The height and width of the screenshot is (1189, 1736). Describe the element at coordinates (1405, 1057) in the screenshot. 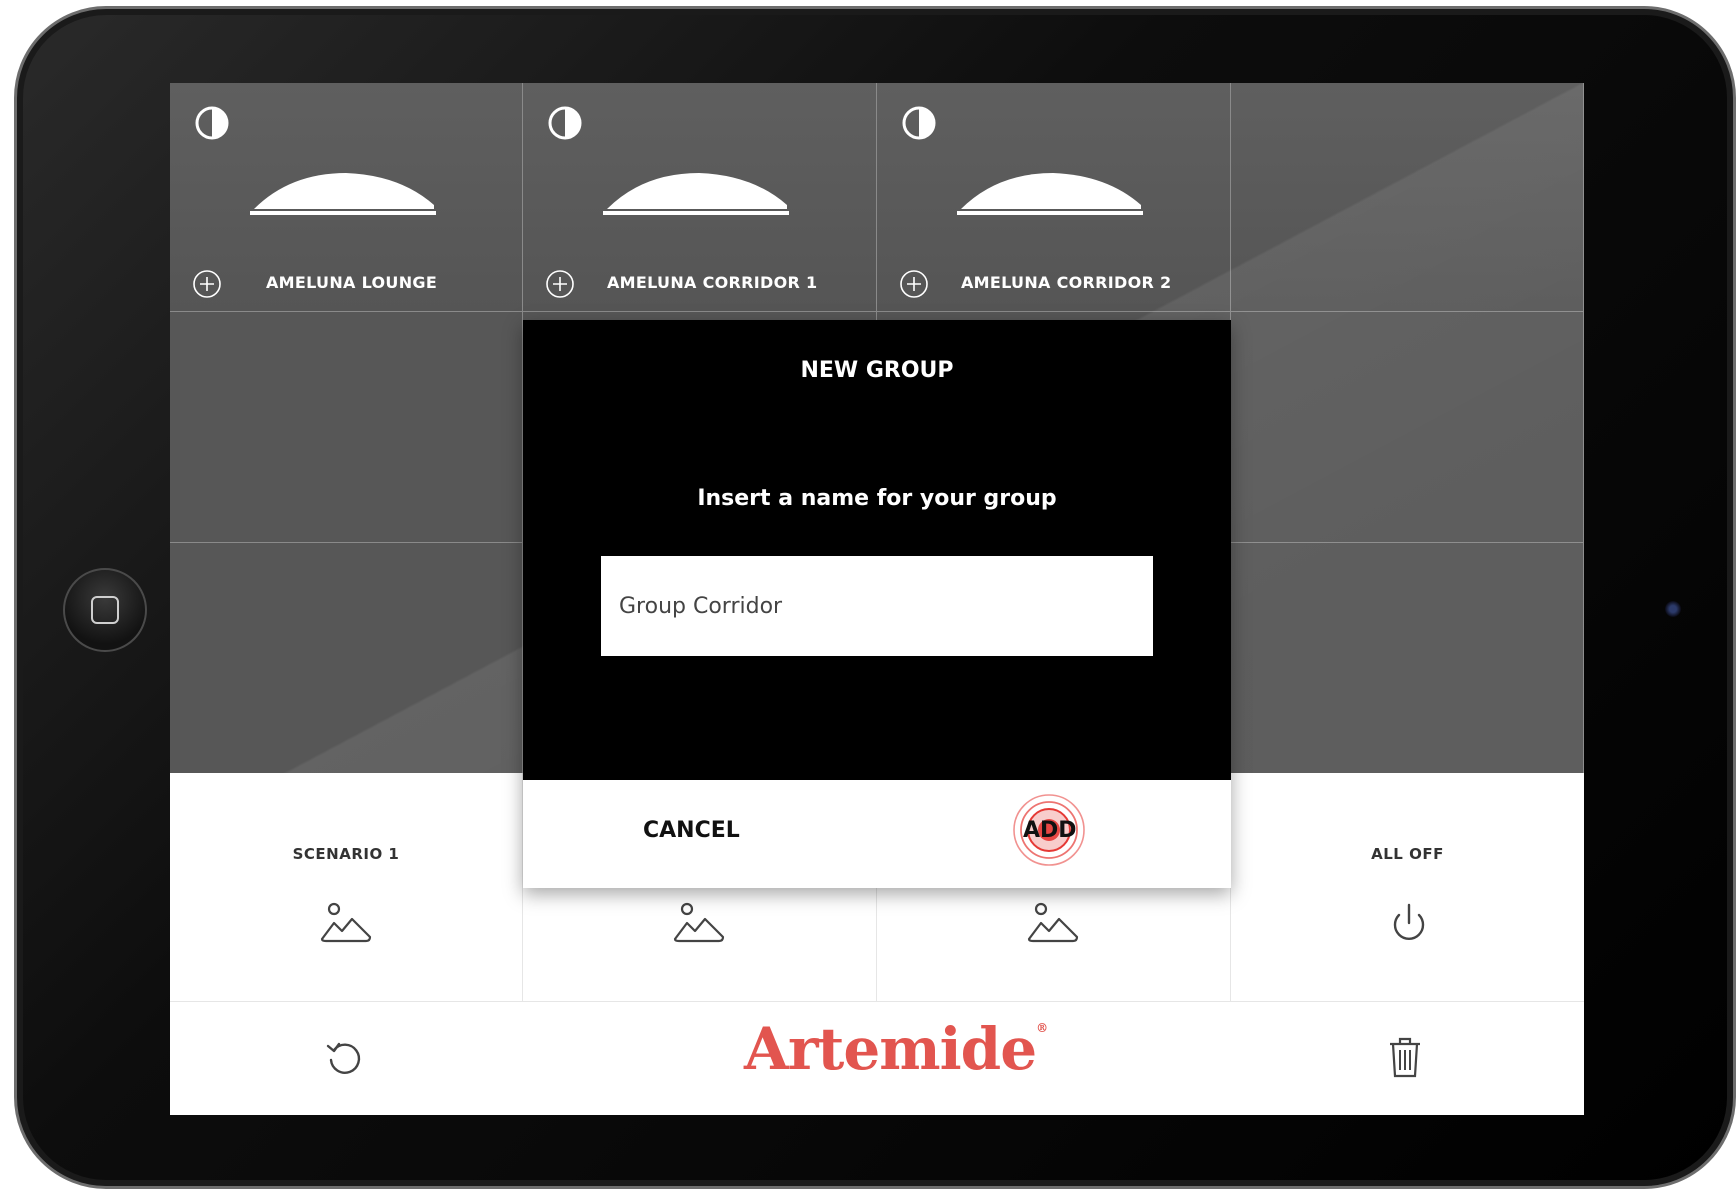

I see `trash-icon` at that location.